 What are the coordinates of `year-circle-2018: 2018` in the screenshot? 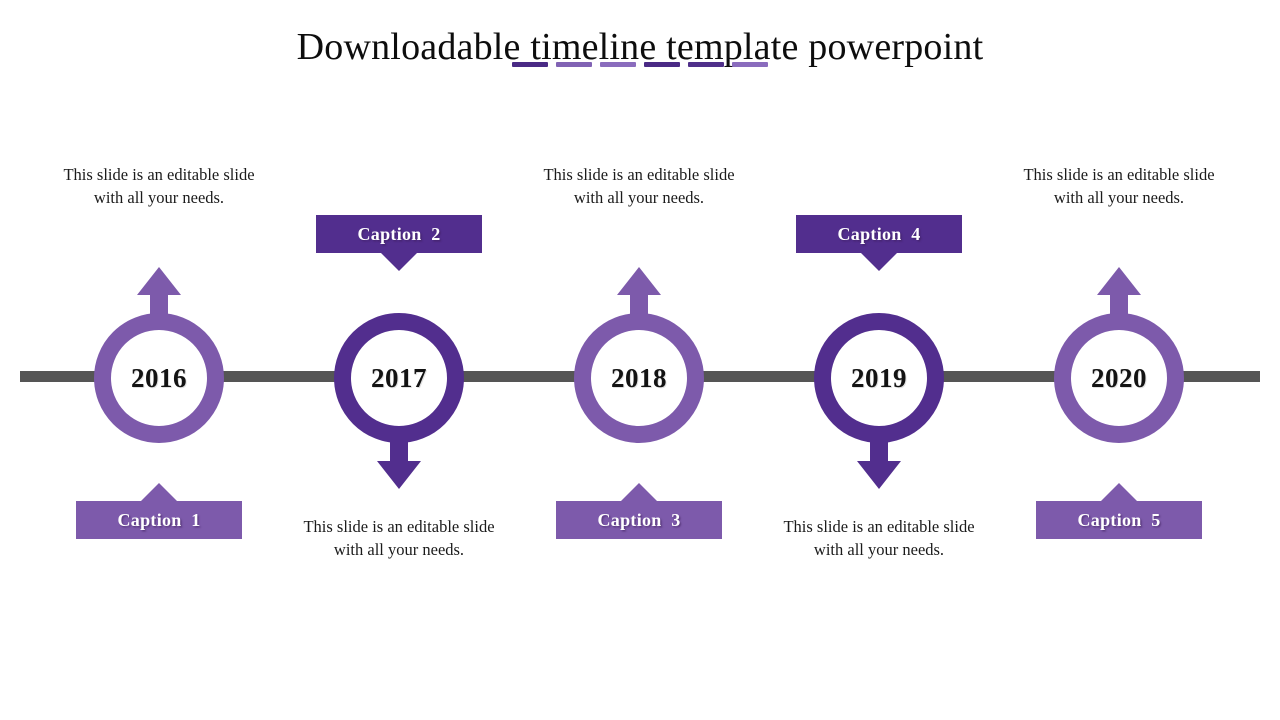 It's located at (639, 378).